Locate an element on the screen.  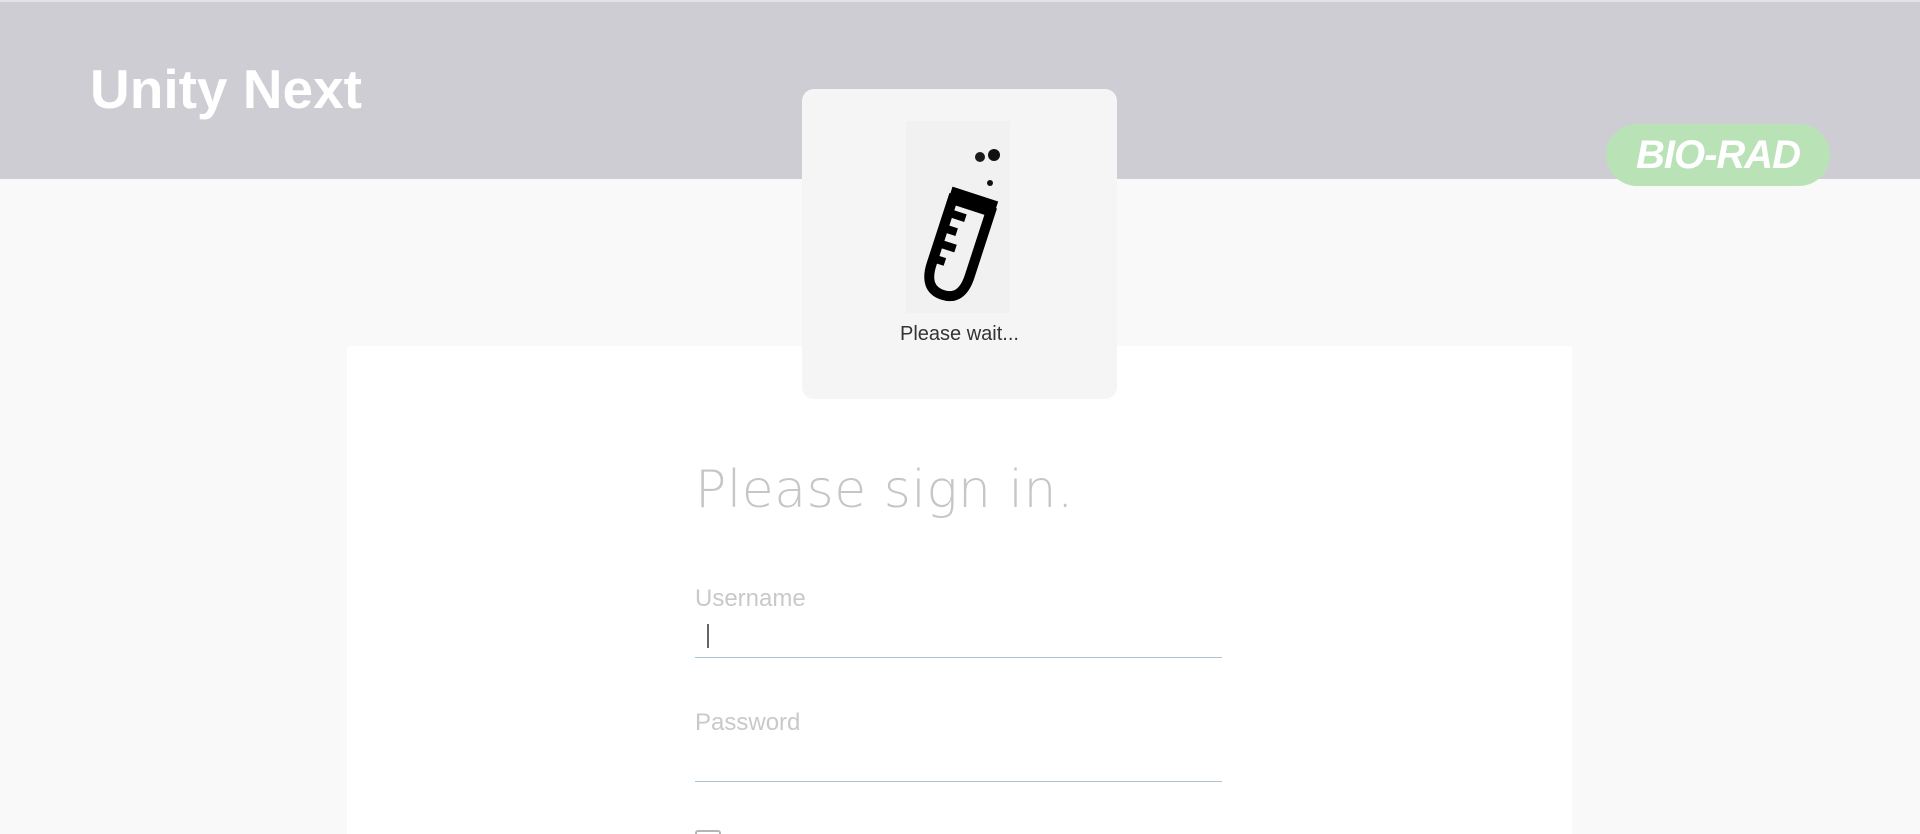
app-title: Unity Next is located at coordinates (226, 89).